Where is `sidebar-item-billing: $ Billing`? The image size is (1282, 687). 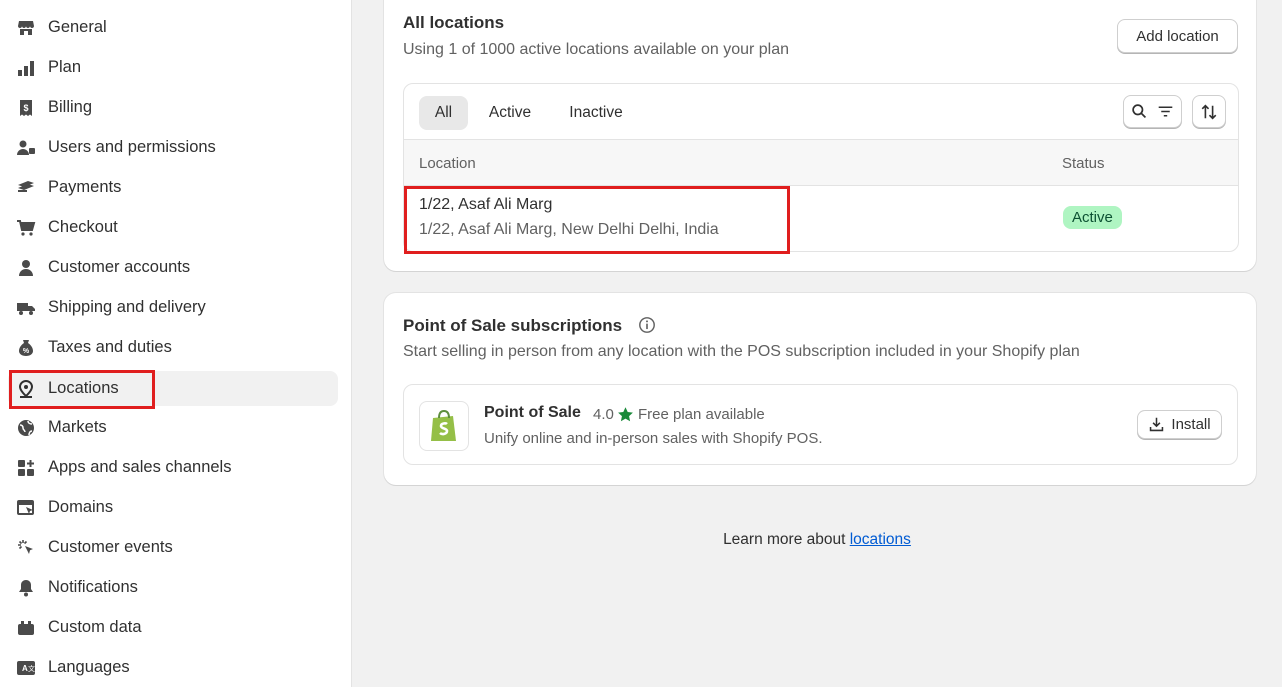
sidebar-item-billing: $ Billing is located at coordinates (173, 107).